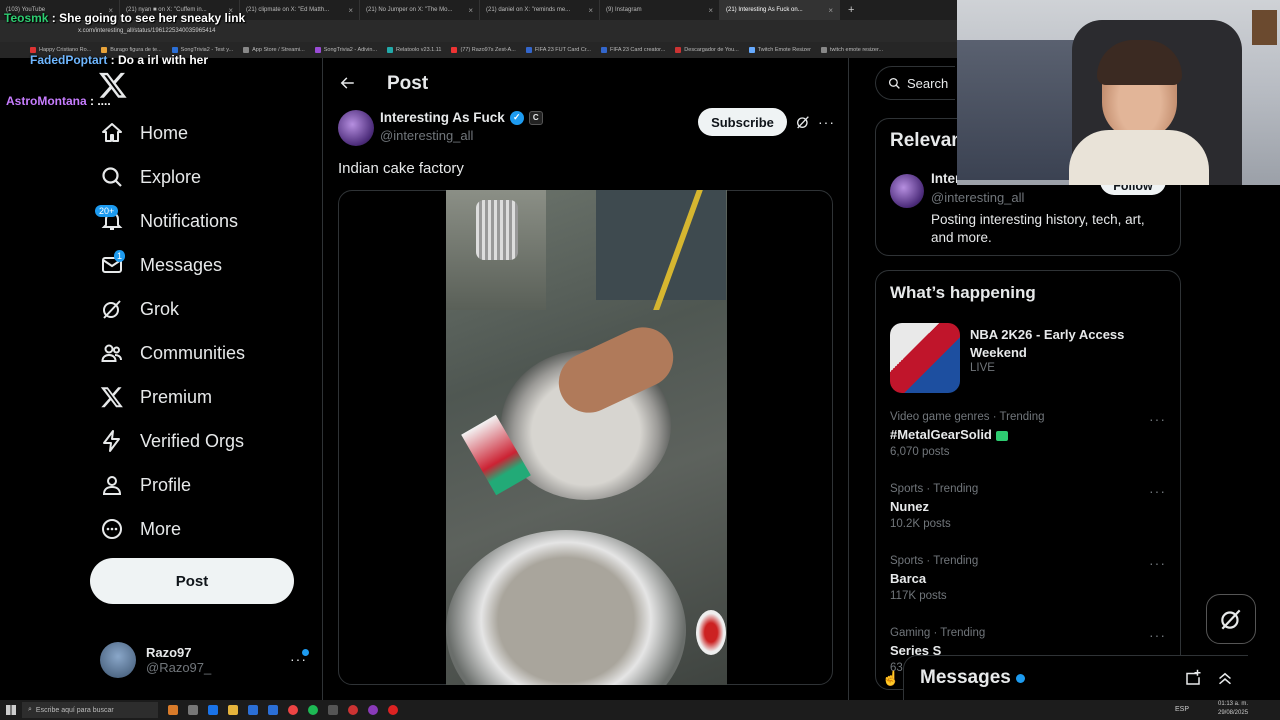 This screenshot has height=720, width=1280. I want to click on home-icon, so click(112, 132).